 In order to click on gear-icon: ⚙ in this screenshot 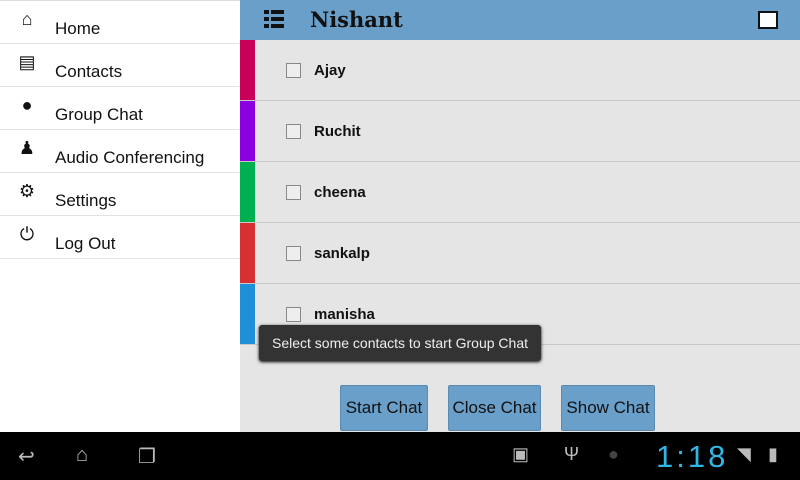, I will do `click(27, 191)`.